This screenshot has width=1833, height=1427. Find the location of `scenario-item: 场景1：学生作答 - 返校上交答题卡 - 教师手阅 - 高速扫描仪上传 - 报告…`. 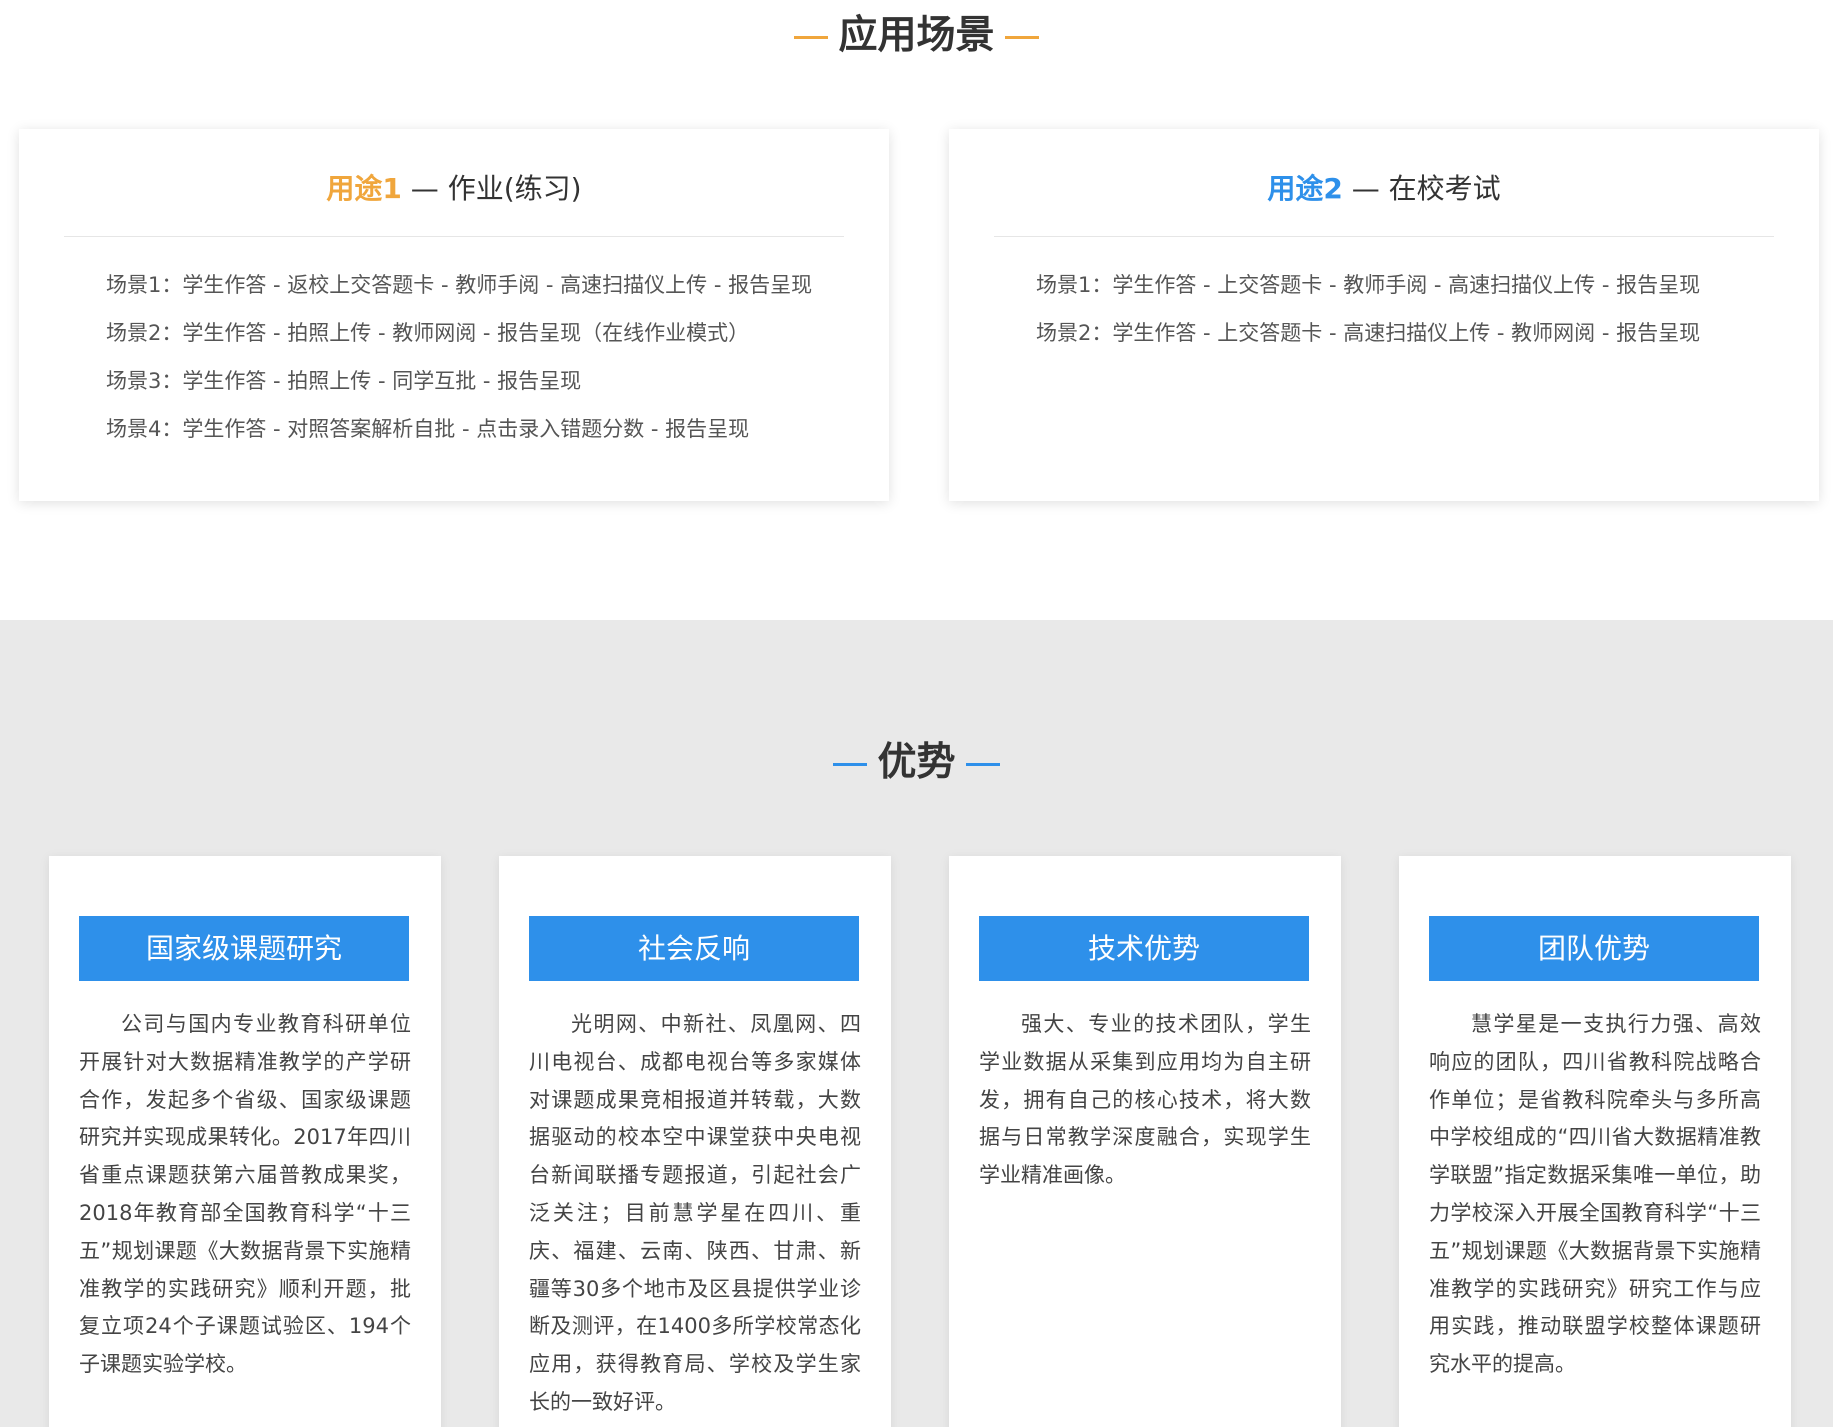

scenario-item: 场景1：学生作答 - 返校上交答题卡 - 教师手阅 - 高速扫描仪上传 - 报告… is located at coordinates (459, 285).